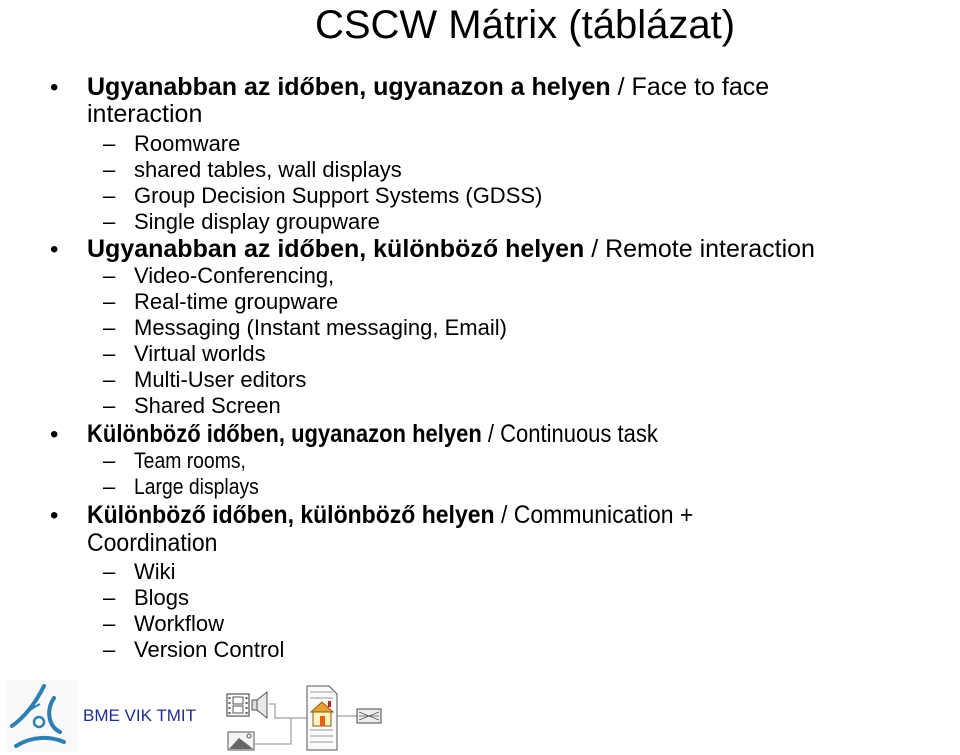 The image size is (960, 755). Describe the element at coordinates (369, 716) in the screenshot. I see `text-snippet-icon` at that location.